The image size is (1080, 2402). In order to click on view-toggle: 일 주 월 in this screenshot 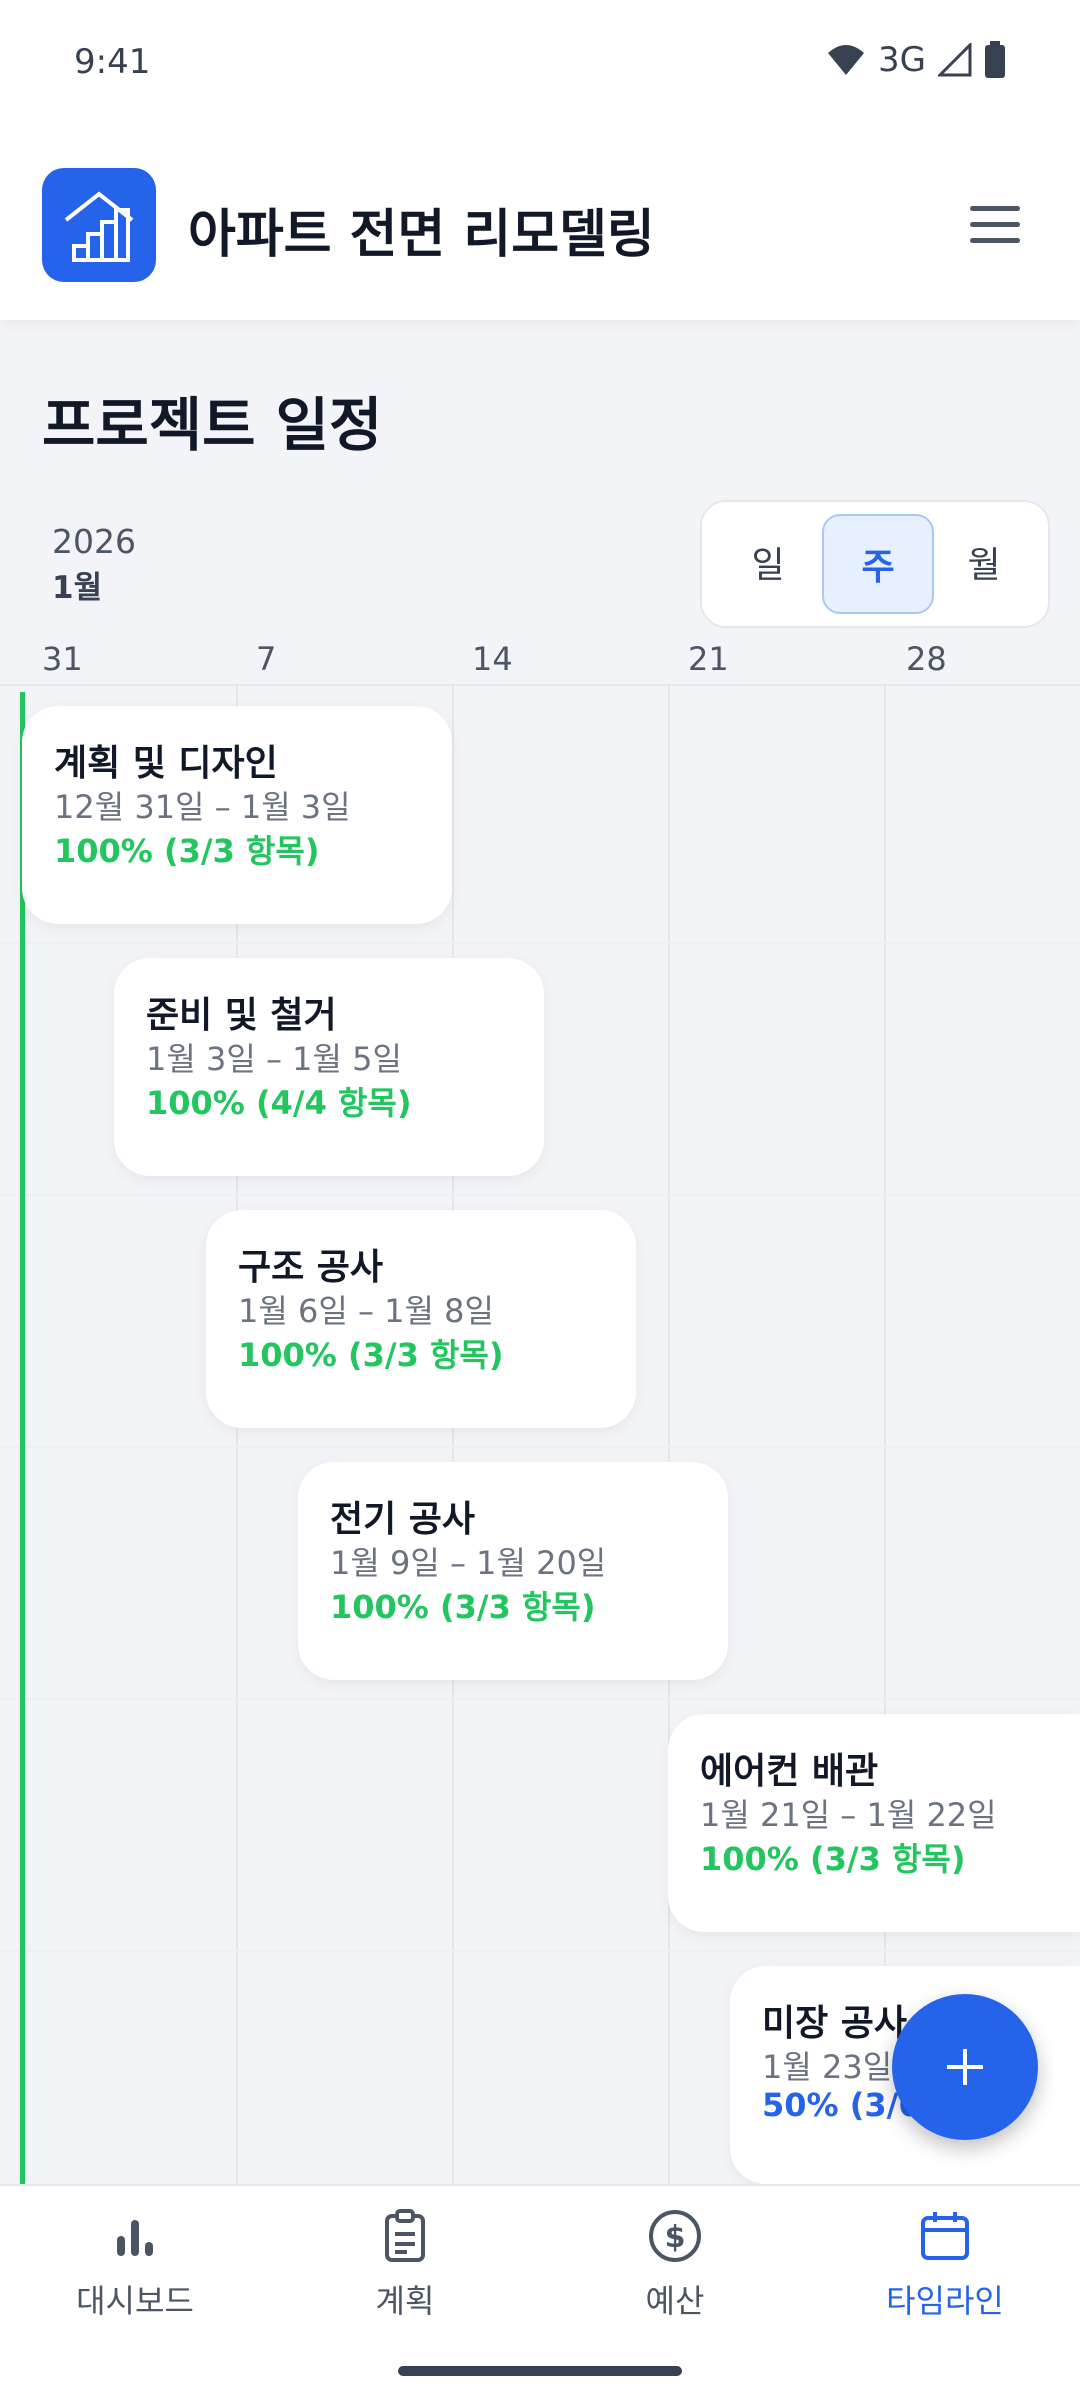, I will do `click(875, 564)`.